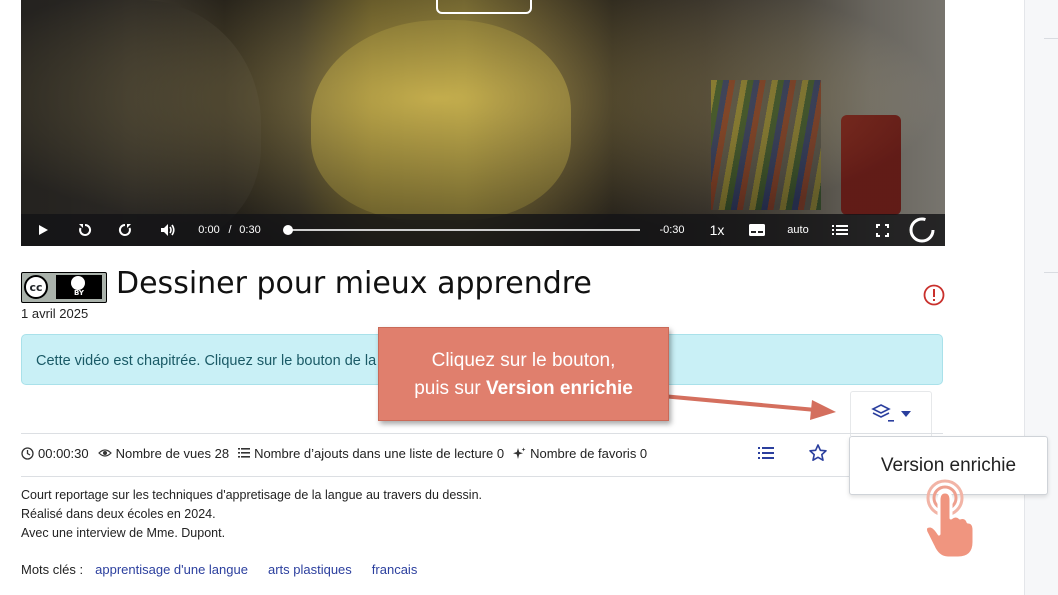 Image resolution: width=1058 pixels, height=595 pixels. I want to click on stat-views: Nombre de vues 28, so click(163, 453).